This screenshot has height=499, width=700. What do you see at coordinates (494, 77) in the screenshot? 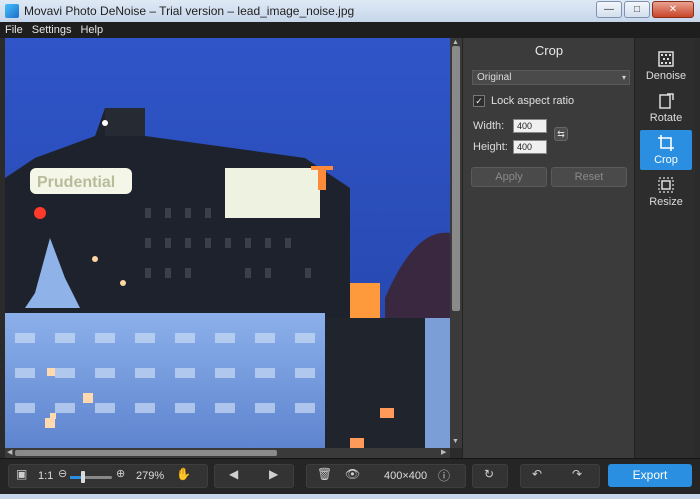
I see `aspect-ratio-value: Original` at bounding box center [494, 77].